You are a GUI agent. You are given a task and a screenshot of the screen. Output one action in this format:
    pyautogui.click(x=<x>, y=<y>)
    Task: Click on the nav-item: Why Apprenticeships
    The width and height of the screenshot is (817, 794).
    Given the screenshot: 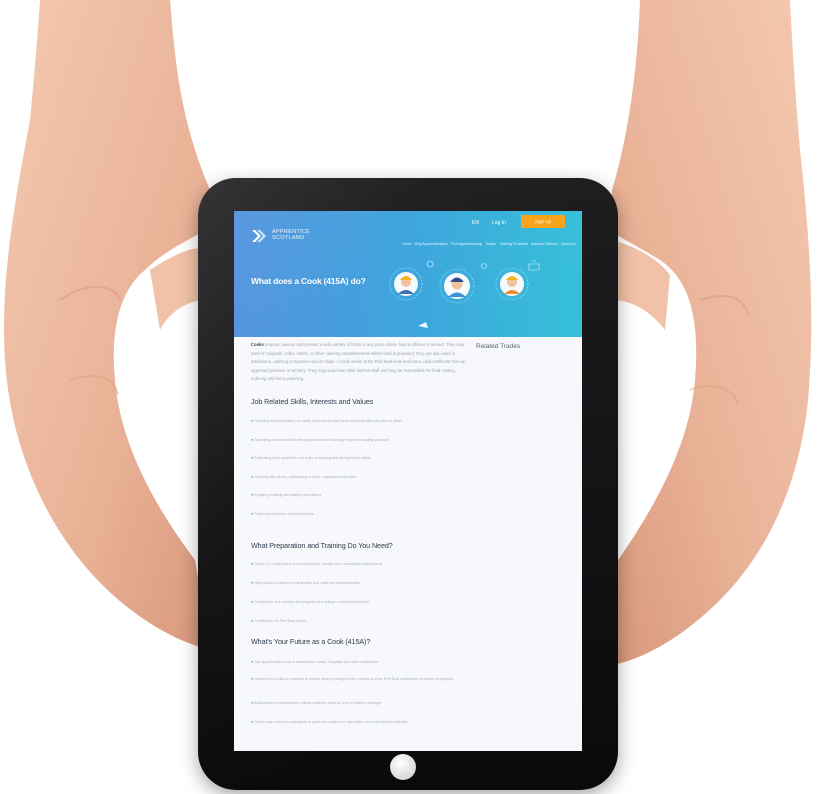 What is the action you would take?
    pyautogui.click(x=431, y=244)
    